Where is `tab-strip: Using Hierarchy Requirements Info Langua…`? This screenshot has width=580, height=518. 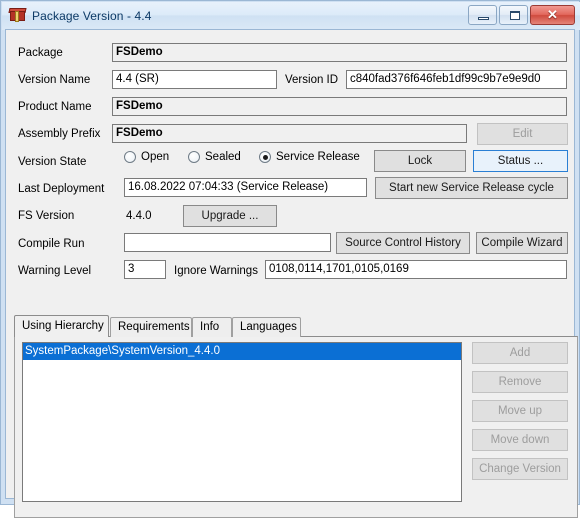
tab-strip: Using Hierarchy Requirements Info Langua… is located at coordinates (296, 326).